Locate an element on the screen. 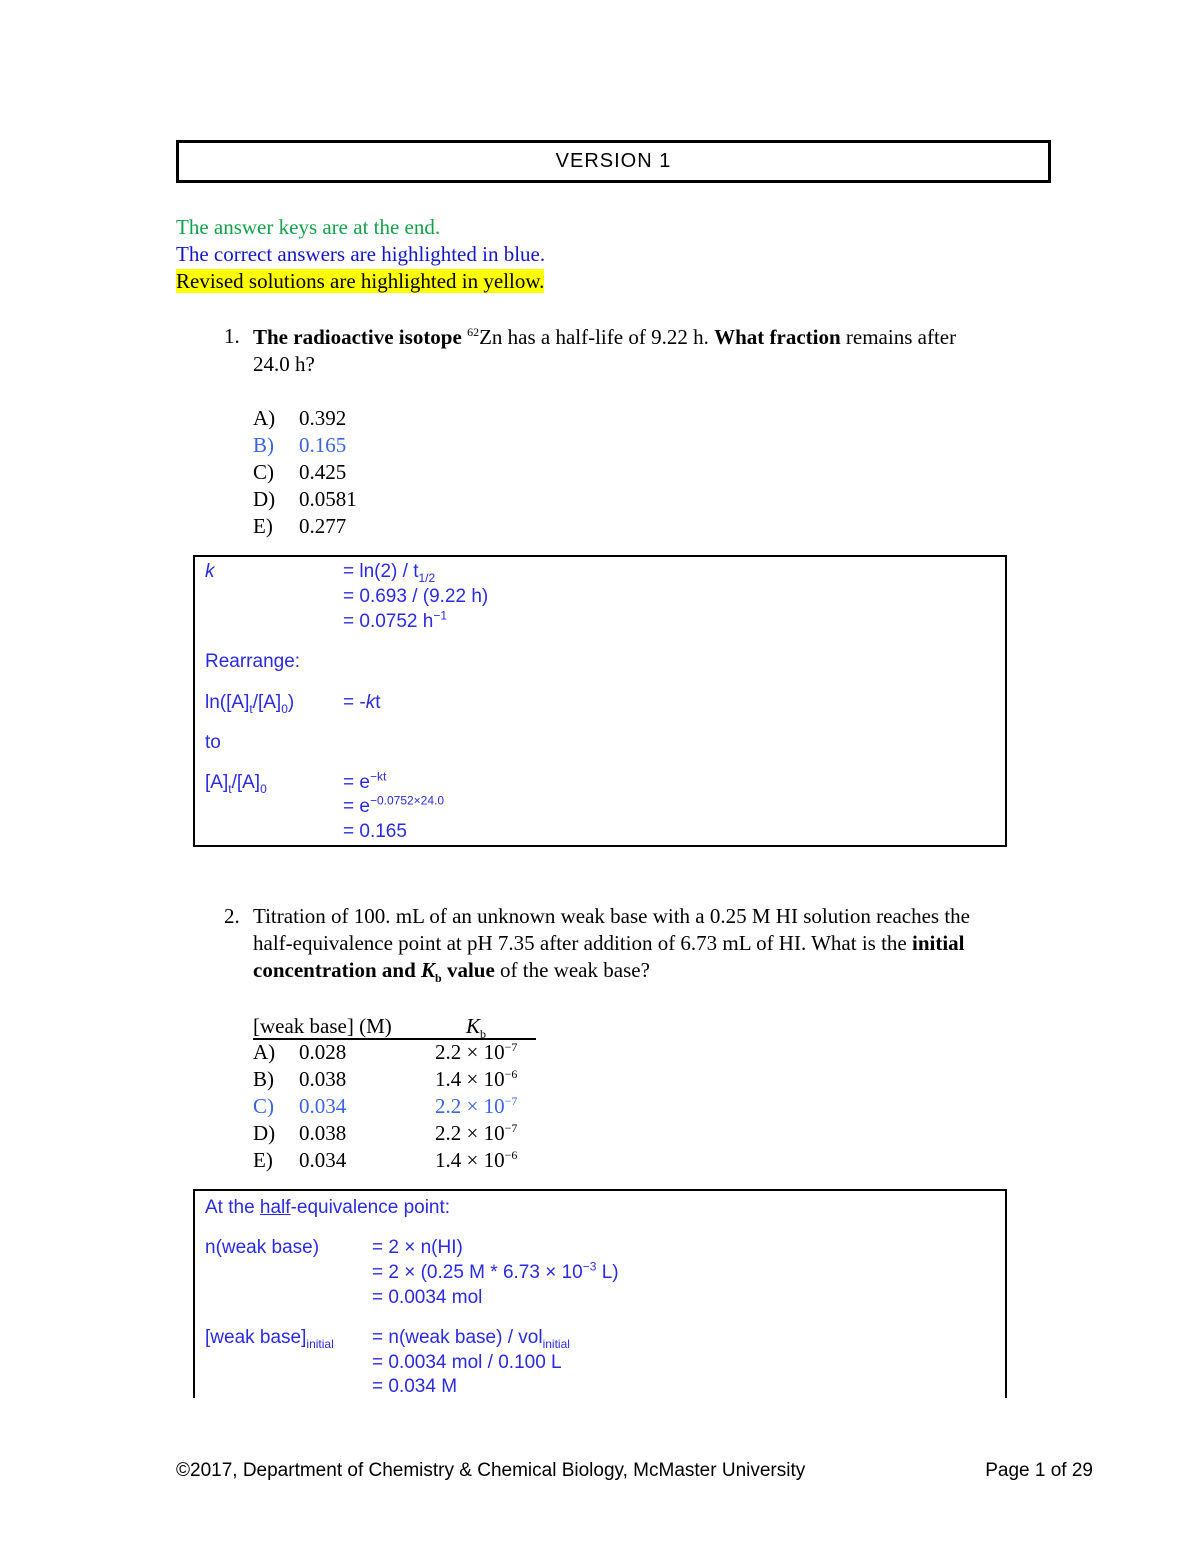 This screenshot has width=1200, height=1553. sol-ratio-eq2: = e−0.0752×24.0 is located at coordinates (394, 805).